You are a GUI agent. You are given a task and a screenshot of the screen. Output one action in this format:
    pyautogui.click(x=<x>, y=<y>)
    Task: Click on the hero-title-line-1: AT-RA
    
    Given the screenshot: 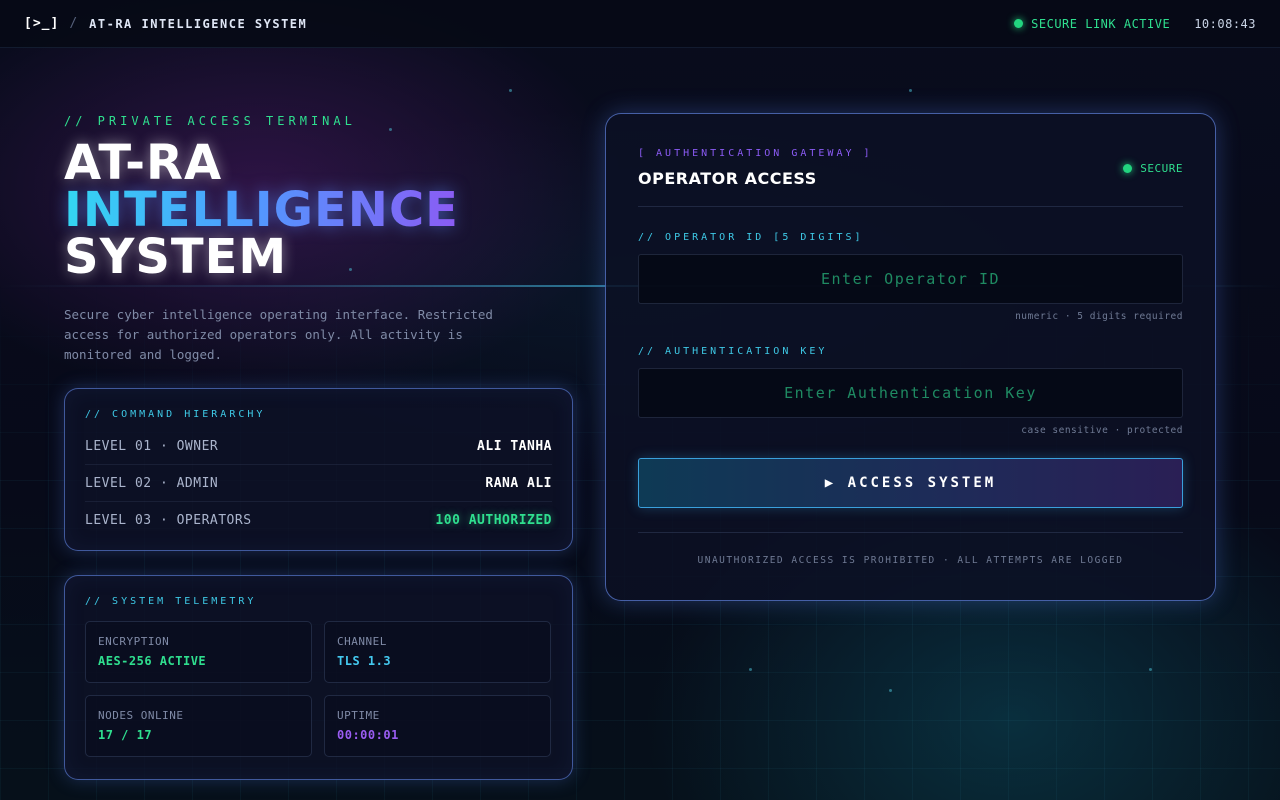 What is the action you would take?
    pyautogui.click(x=143, y=163)
    